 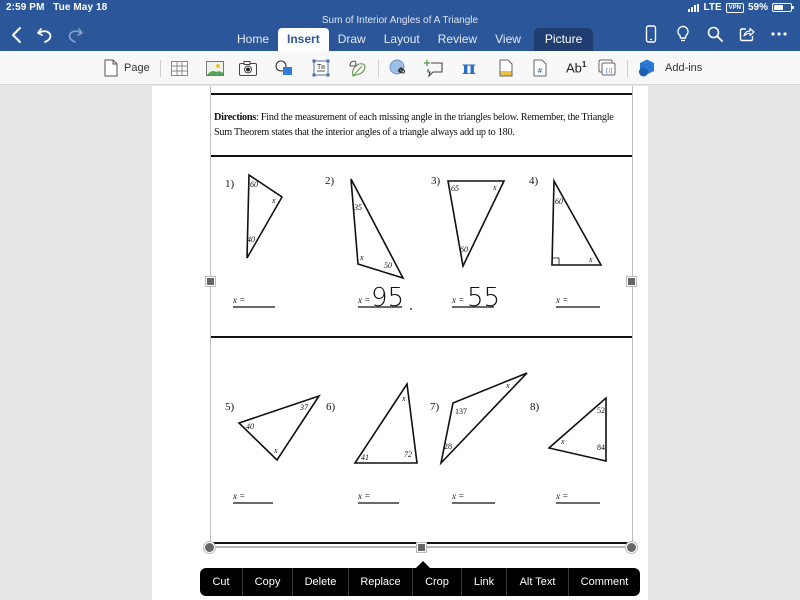 I want to click on problem-number: 1), so click(x=230, y=184).